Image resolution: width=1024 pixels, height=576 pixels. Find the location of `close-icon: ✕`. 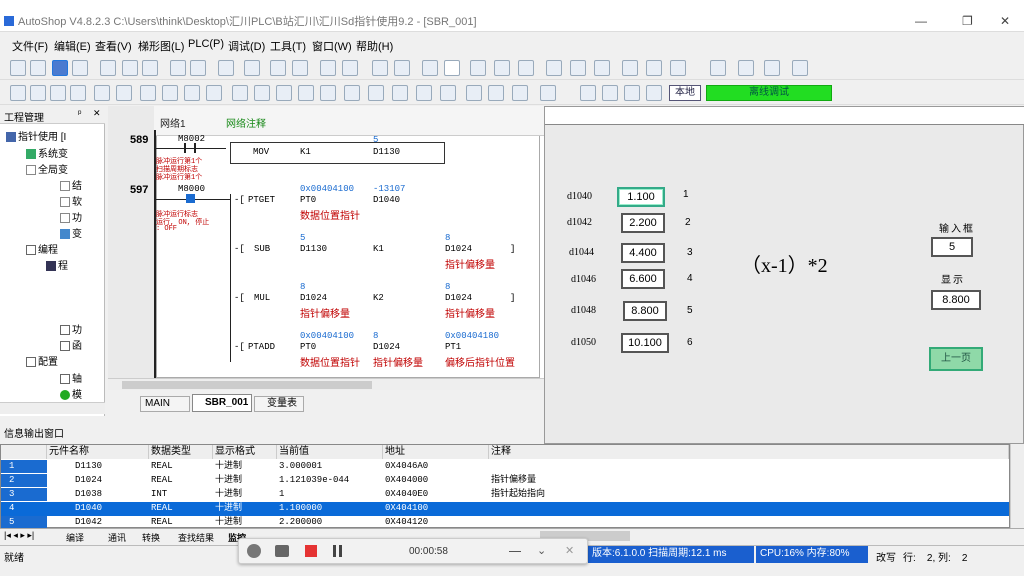

close-icon: ✕ is located at coordinates (569, 550).